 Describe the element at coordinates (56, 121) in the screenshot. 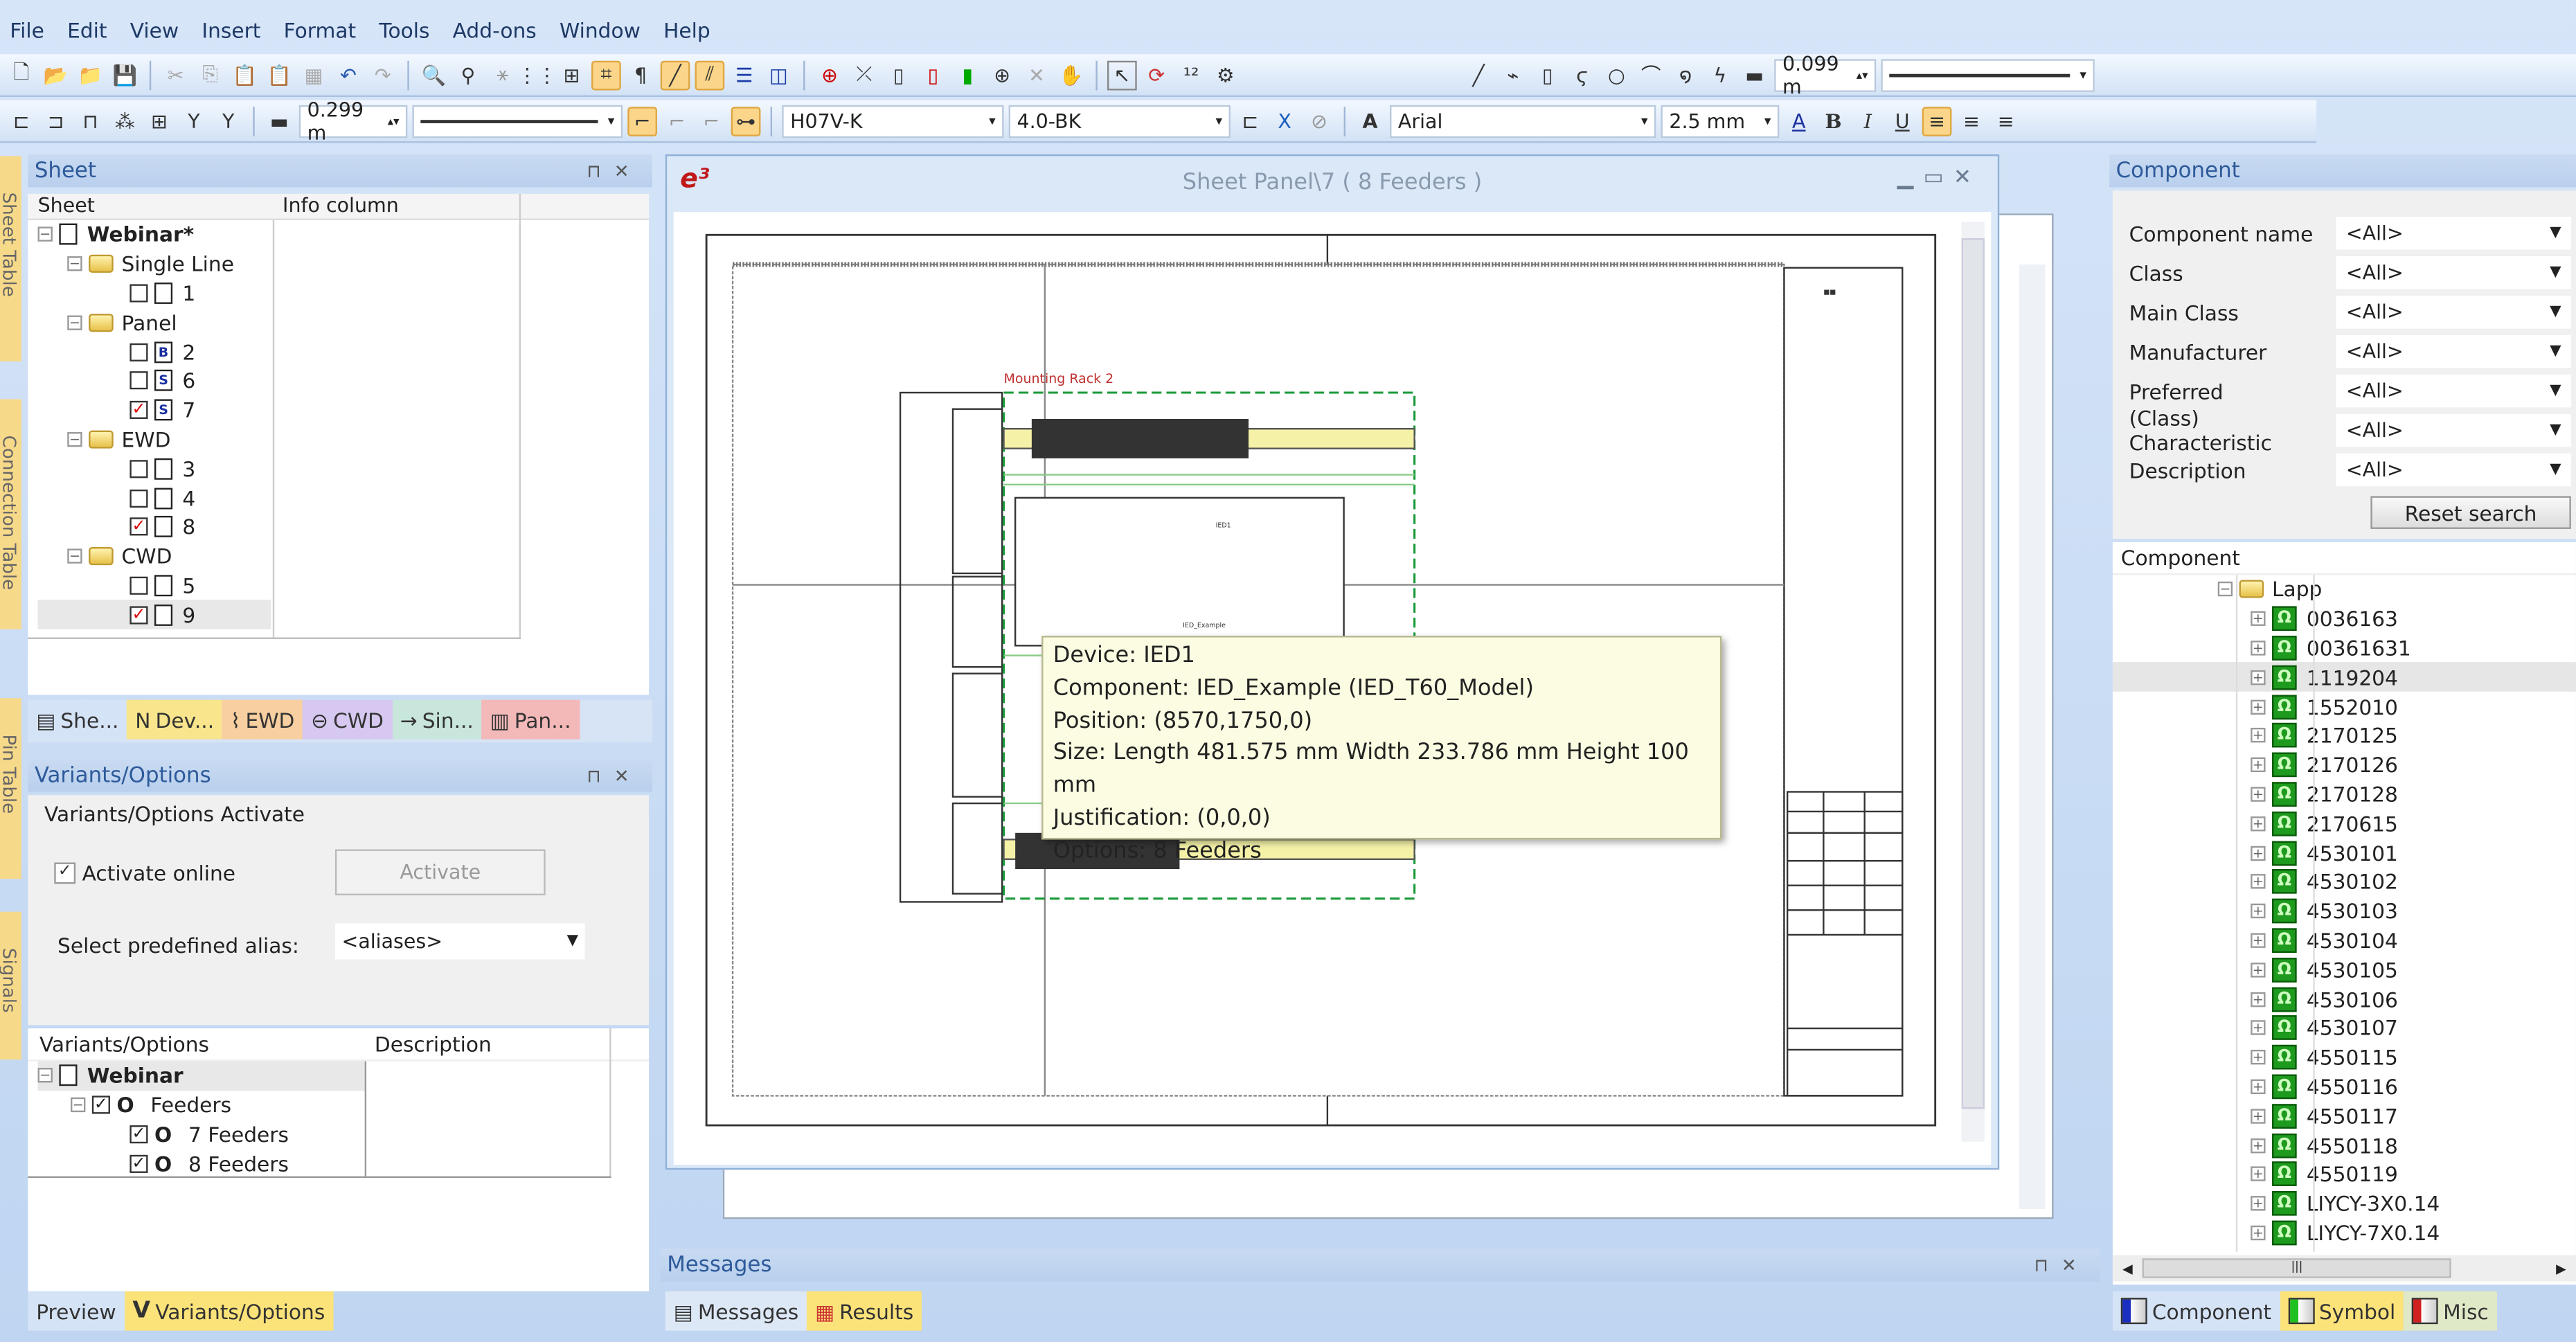

I see `align-right-icon: ⊐` at that location.